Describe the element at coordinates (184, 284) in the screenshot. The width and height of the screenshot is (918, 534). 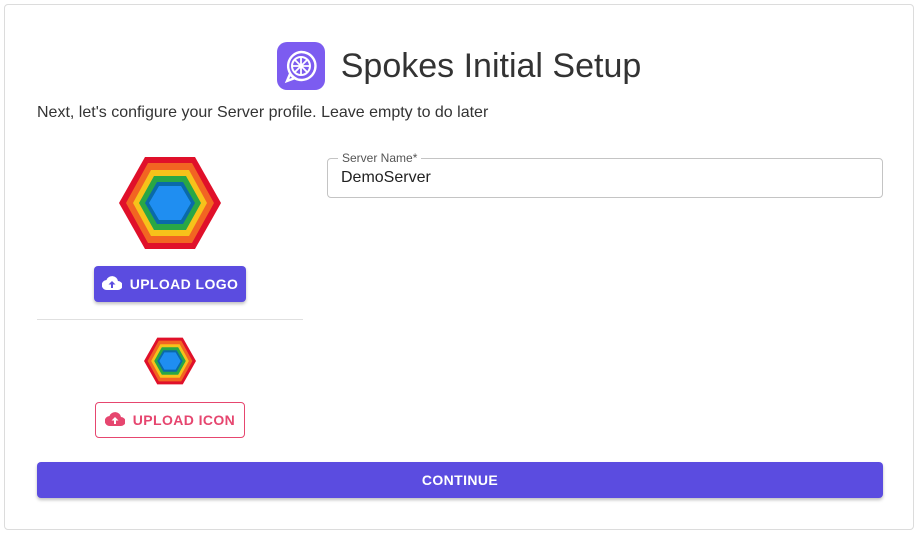
I see `upload-logo-label: UPLOAD LOGO` at that location.